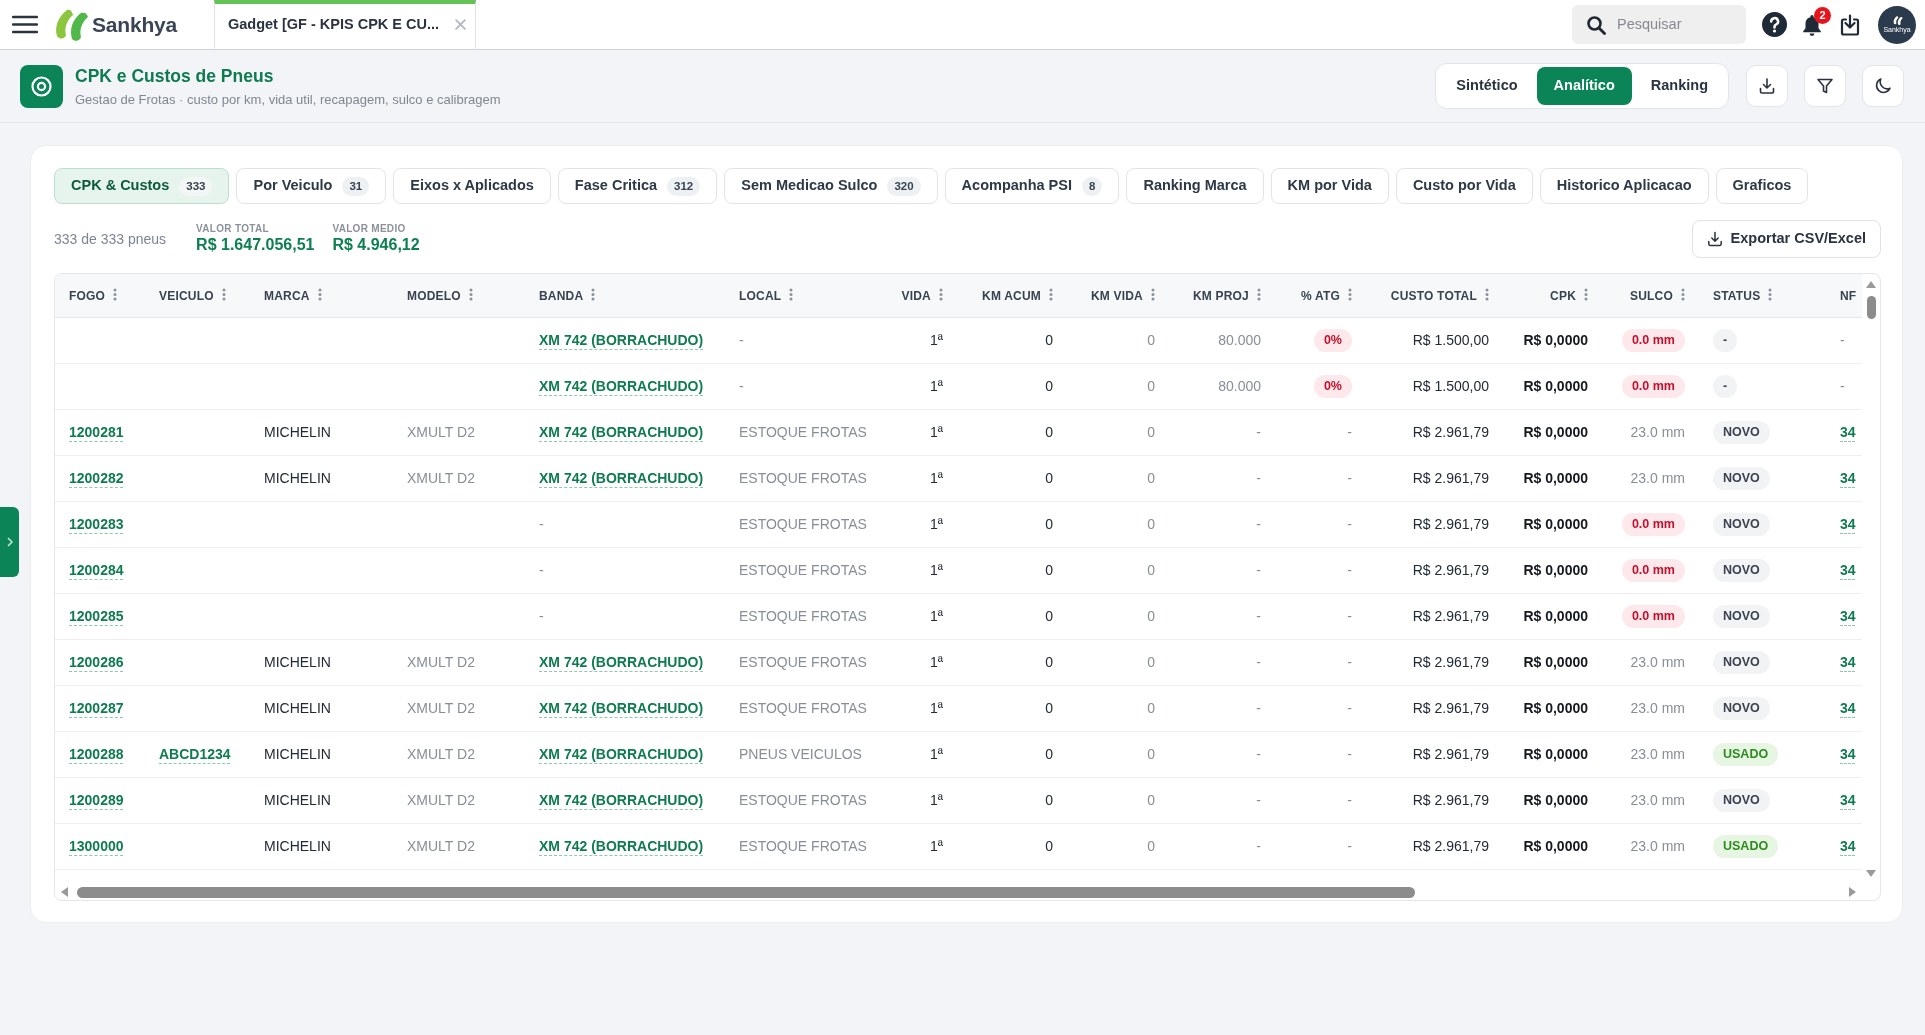 This screenshot has height=1035, width=1925. I want to click on view-toggle: Ranking, so click(1679, 86).